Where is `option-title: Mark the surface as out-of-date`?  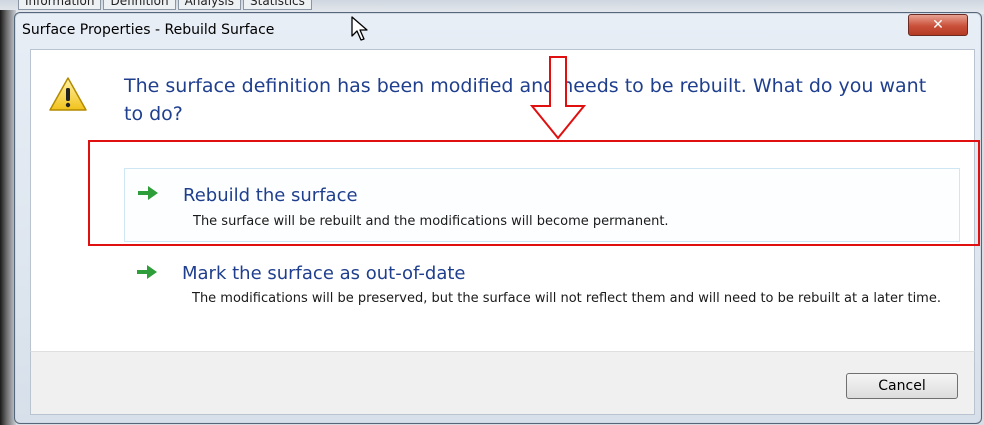 option-title: Mark the surface as out-of-date is located at coordinates (324, 273).